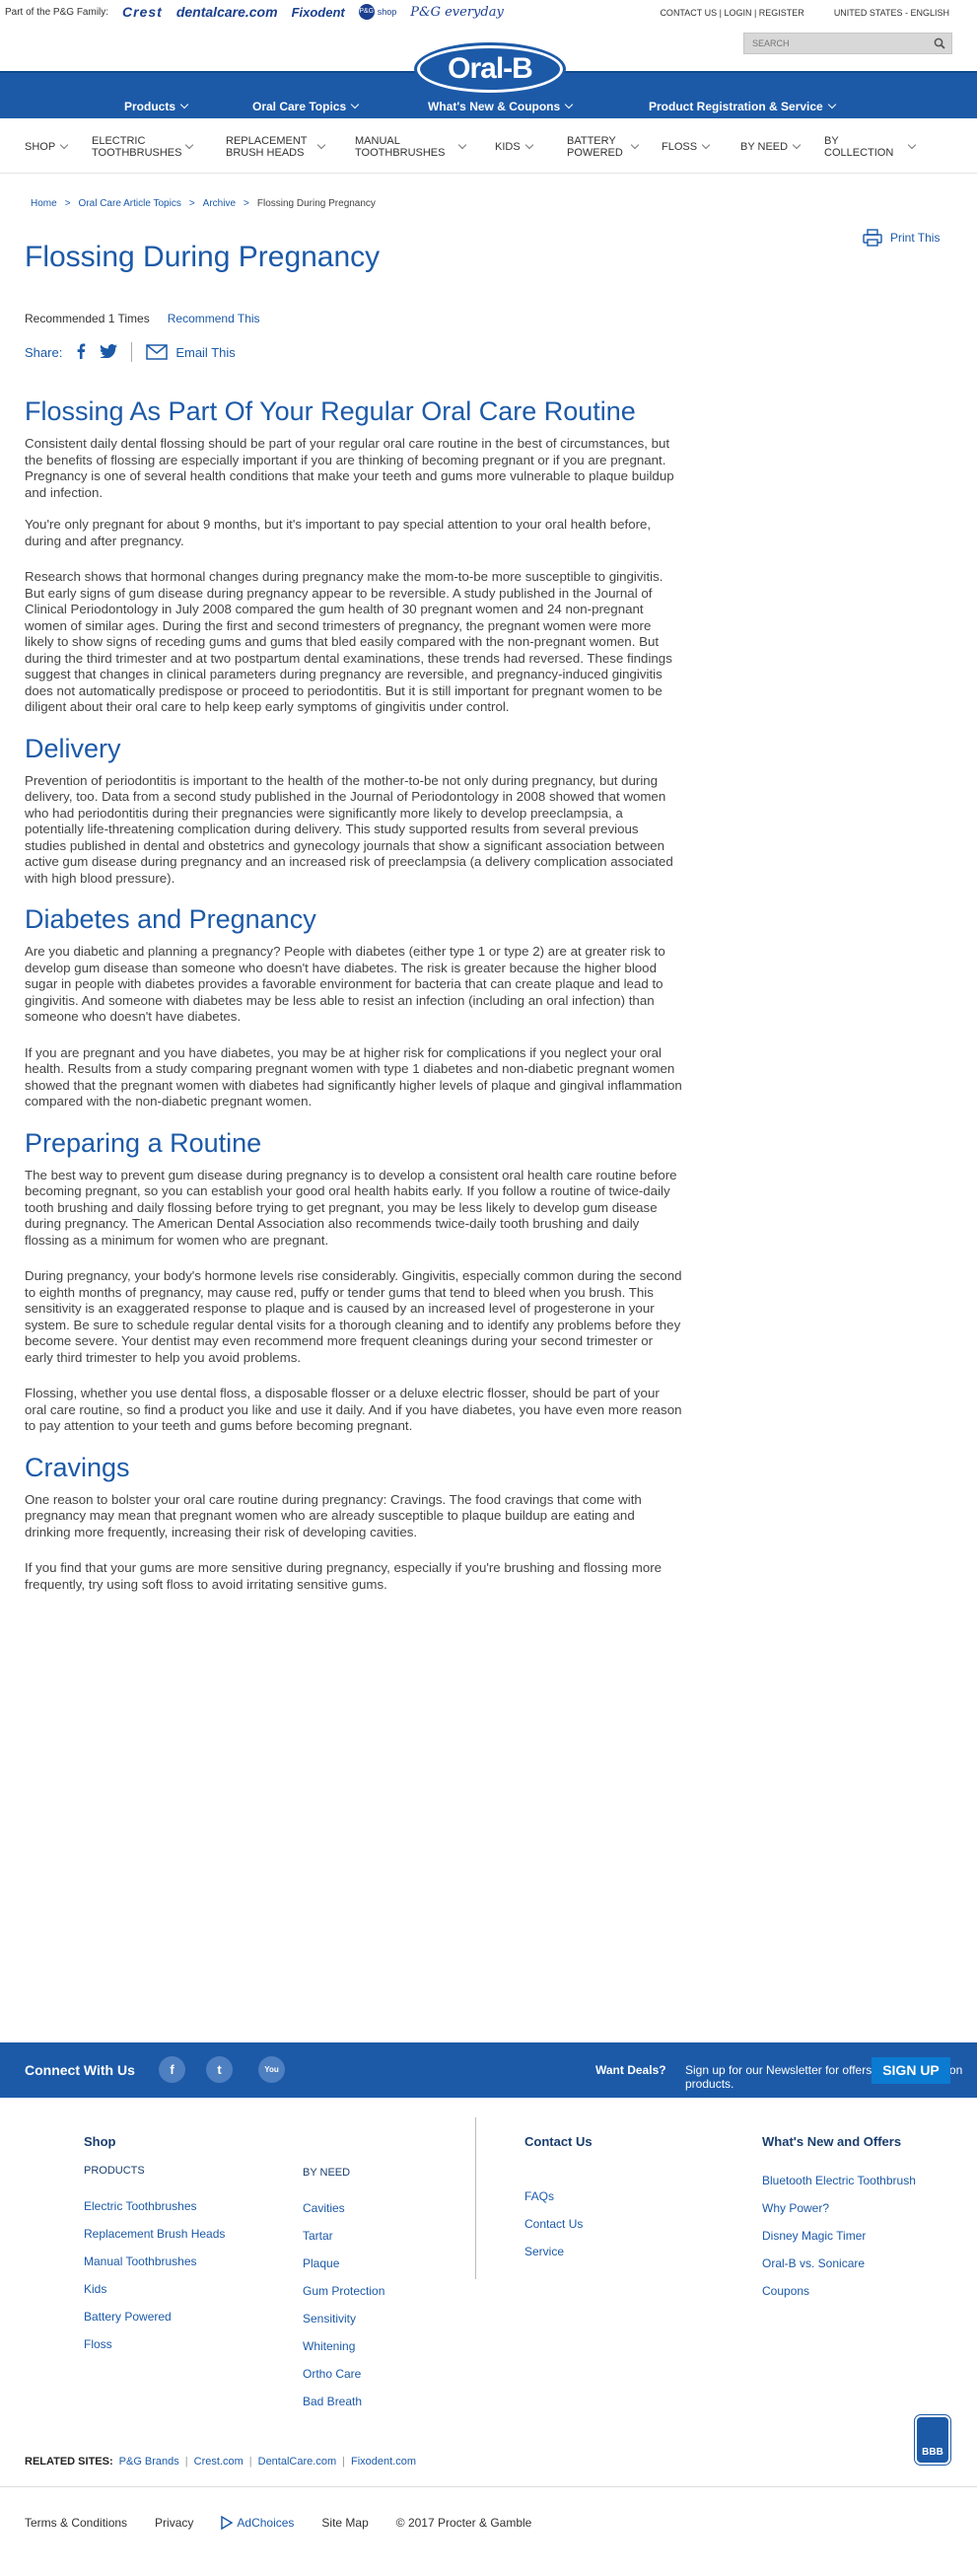  I want to click on search-icon, so click(939, 43).